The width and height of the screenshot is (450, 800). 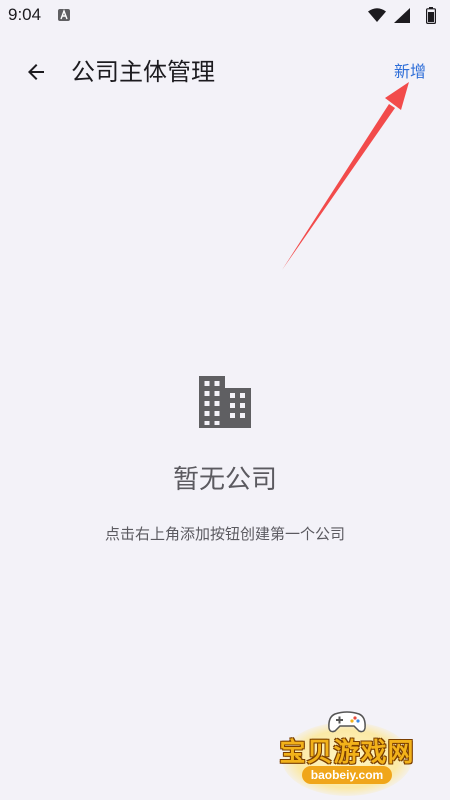 I want to click on gamepad-icon, so click(x=347, y=722).